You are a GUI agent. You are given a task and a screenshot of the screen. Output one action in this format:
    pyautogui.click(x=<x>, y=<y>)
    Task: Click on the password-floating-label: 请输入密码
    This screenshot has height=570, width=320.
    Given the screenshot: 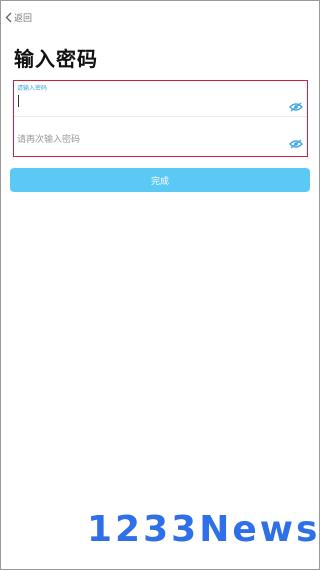 What is the action you would take?
    pyautogui.click(x=32, y=88)
    